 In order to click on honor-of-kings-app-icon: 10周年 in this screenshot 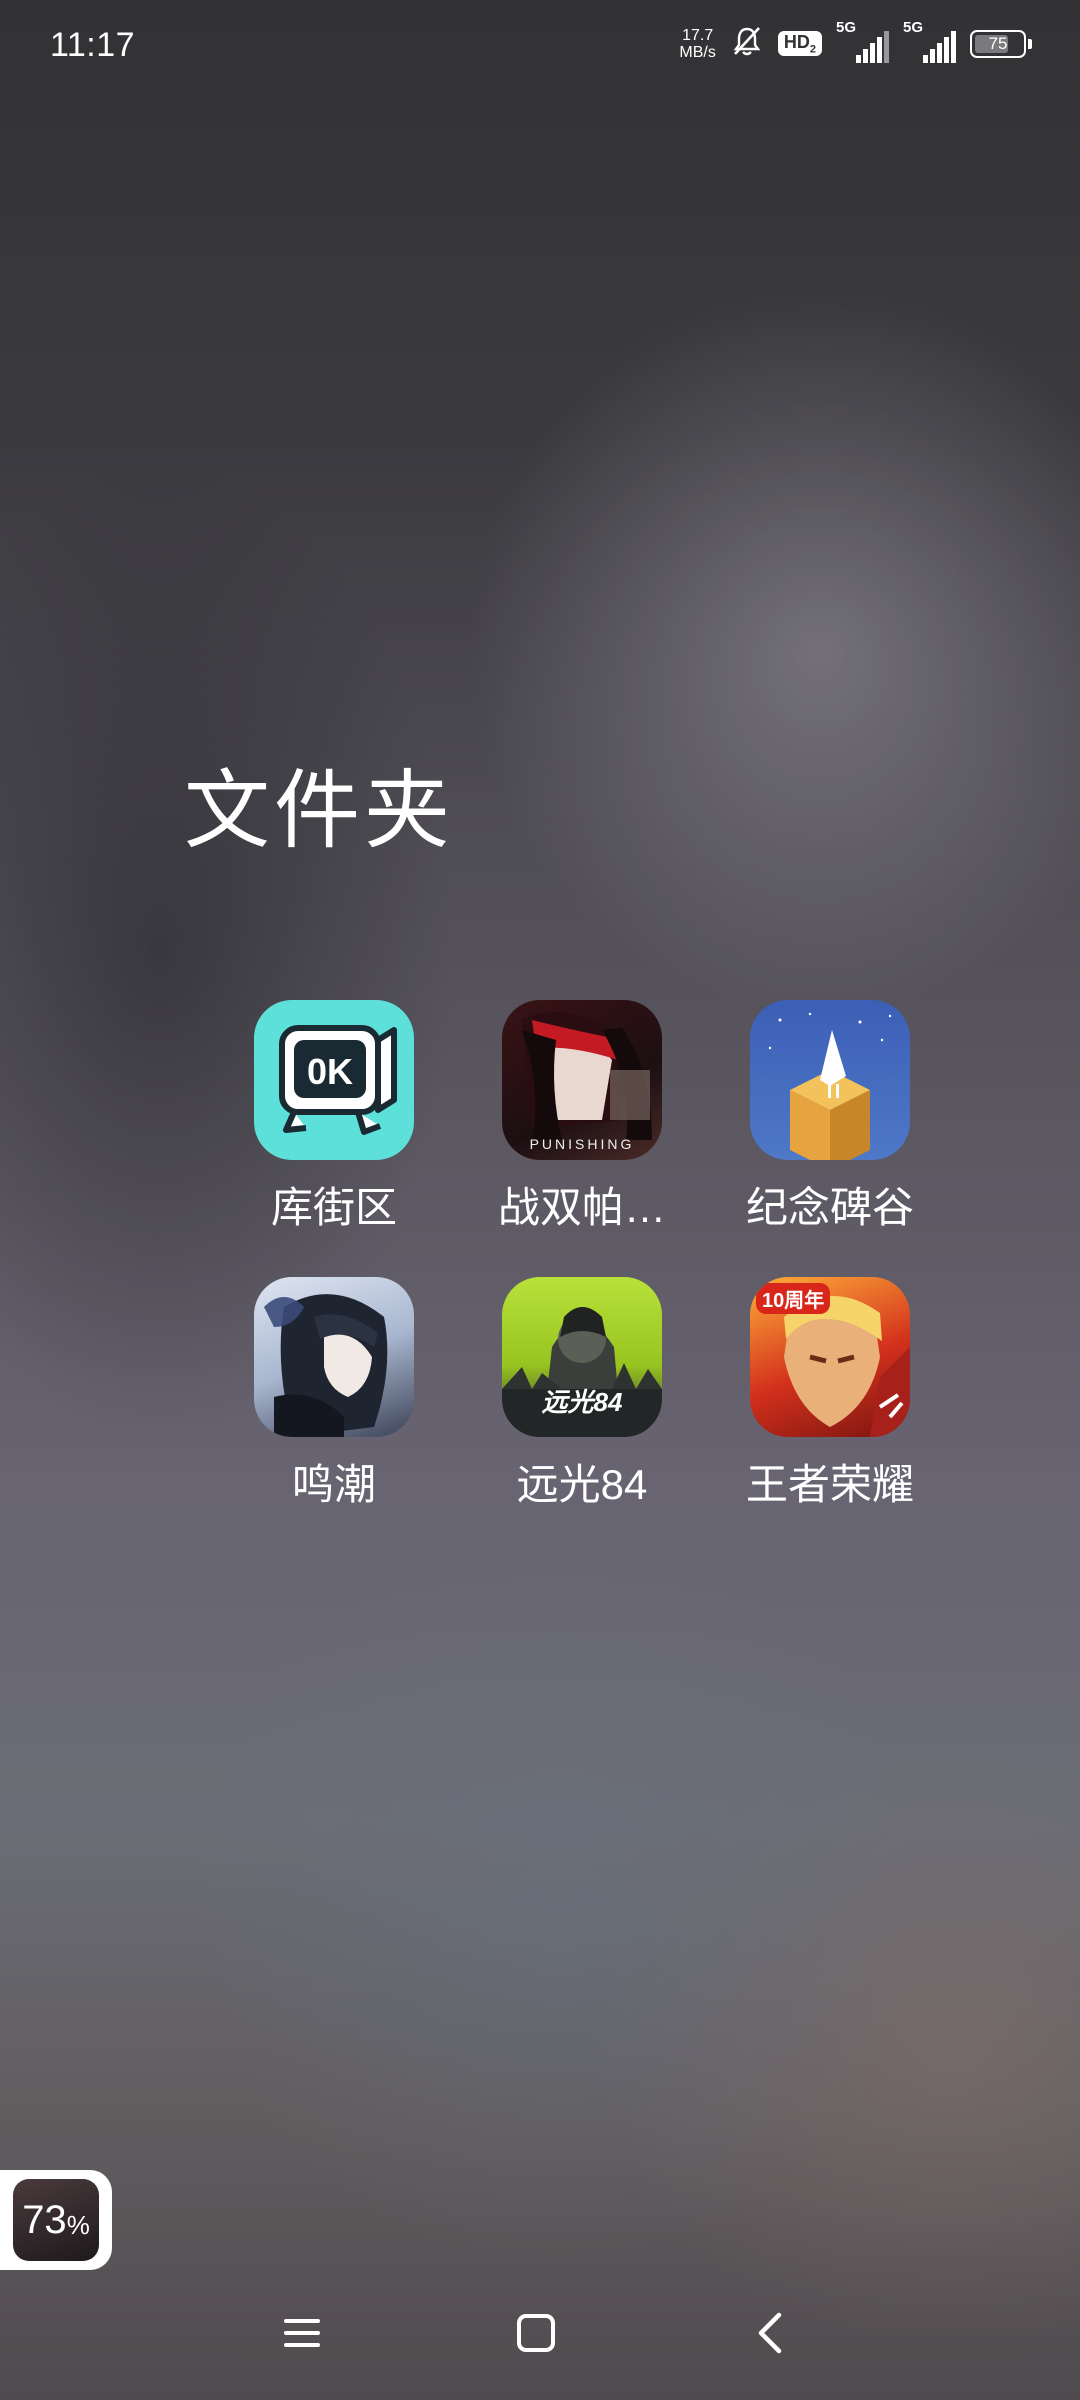, I will do `click(830, 1357)`.